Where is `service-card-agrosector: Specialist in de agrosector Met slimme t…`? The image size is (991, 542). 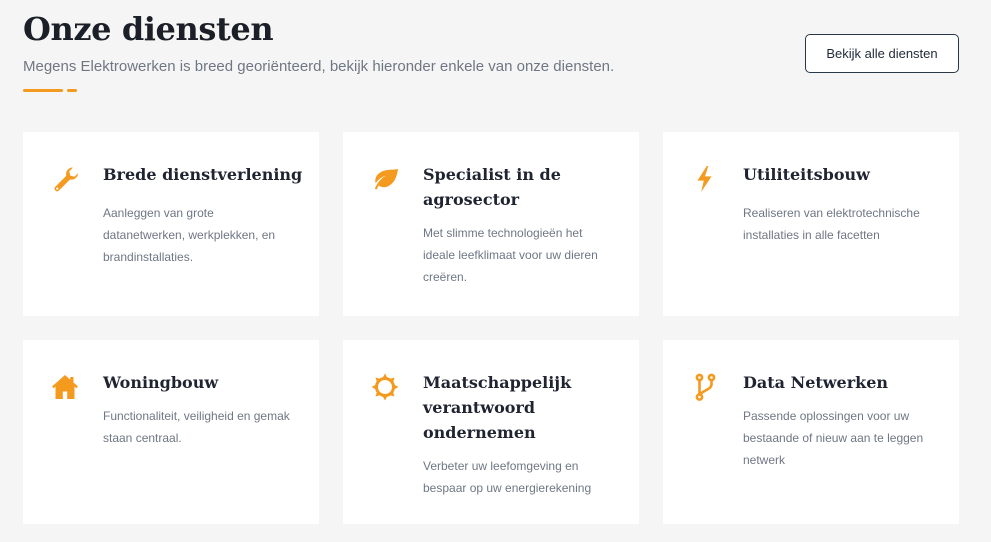 service-card-agrosector: Specialist in de agrosector Met slimme t… is located at coordinates (491, 224).